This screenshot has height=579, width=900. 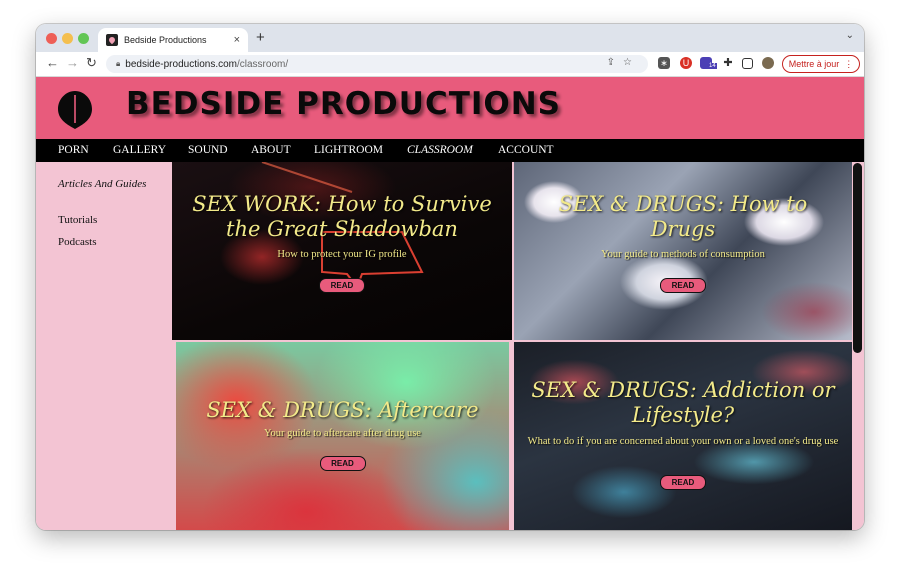 What do you see at coordinates (51, 38) in the screenshot?
I see `close-window-button` at bounding box center [51, 38].